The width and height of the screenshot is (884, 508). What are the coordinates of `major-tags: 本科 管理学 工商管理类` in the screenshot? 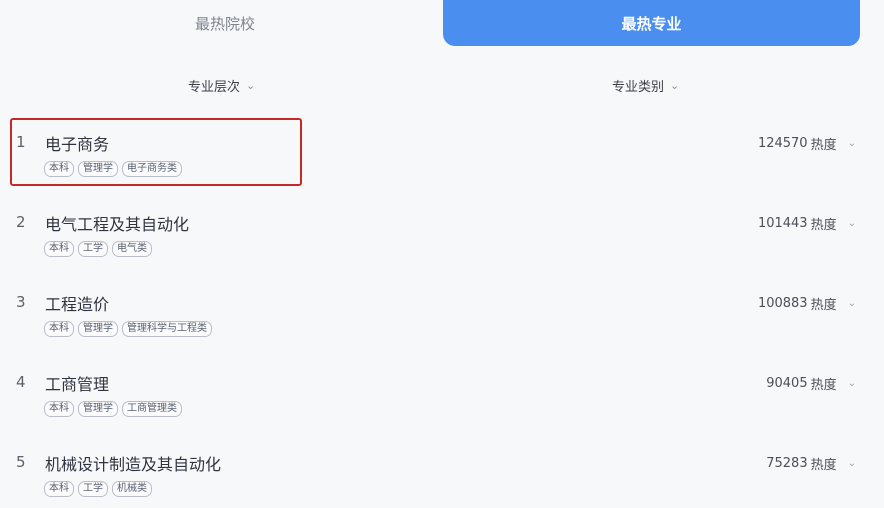 It's located at (113, 409).